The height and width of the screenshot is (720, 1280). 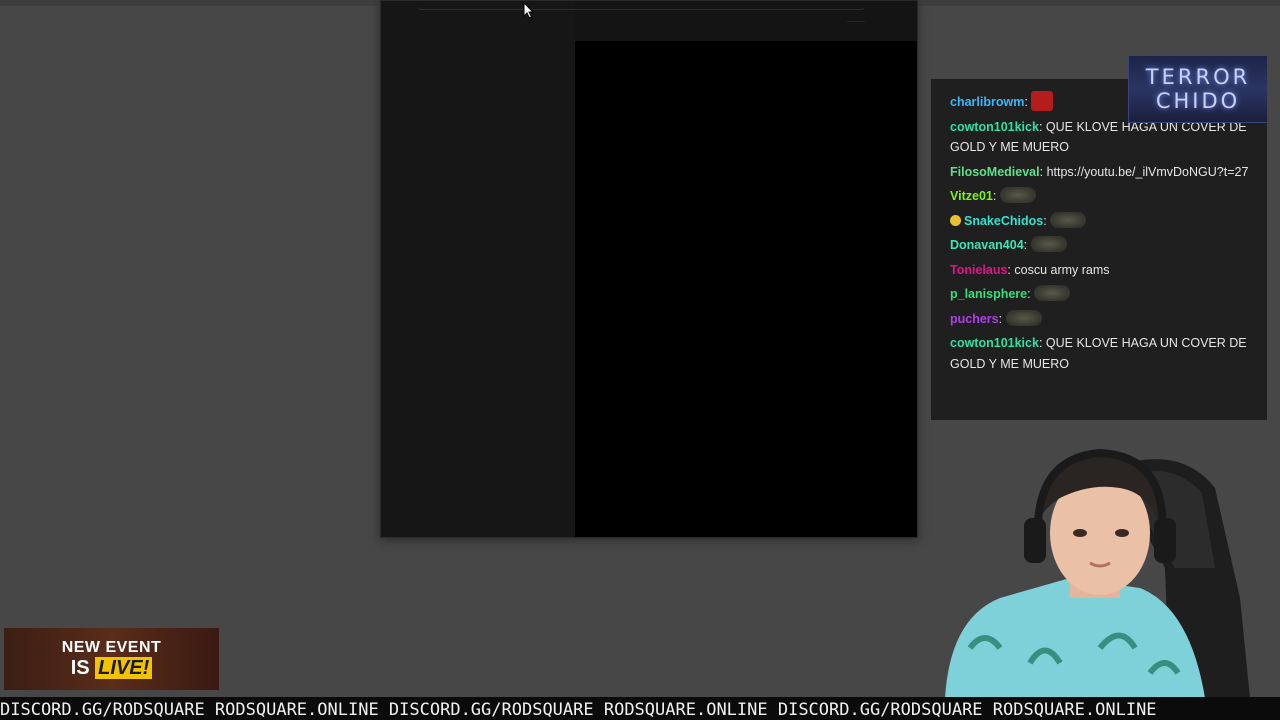 I want to click on chat-username: charlibrowm, so click(x=987, y=102).